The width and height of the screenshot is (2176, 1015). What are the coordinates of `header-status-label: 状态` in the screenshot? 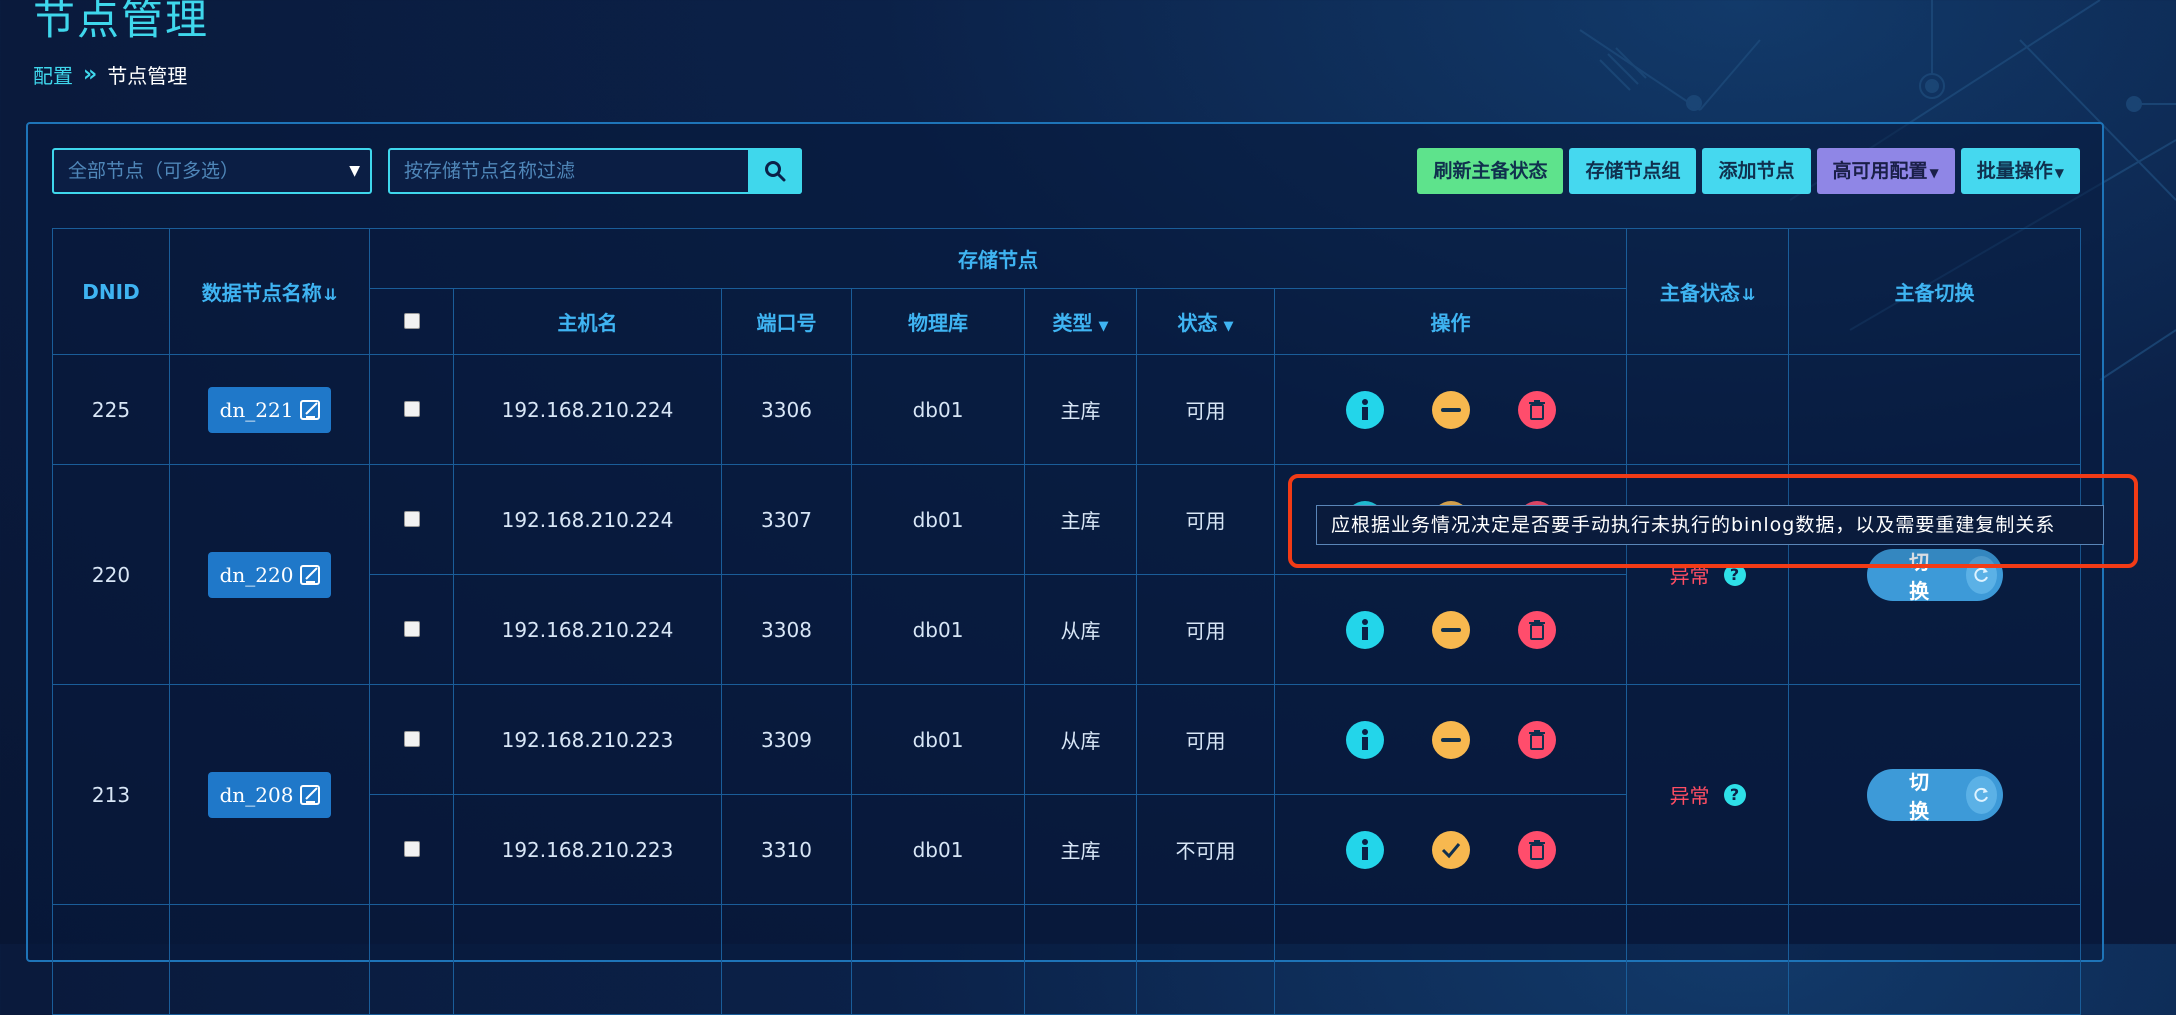 It's located at (1197, 323).